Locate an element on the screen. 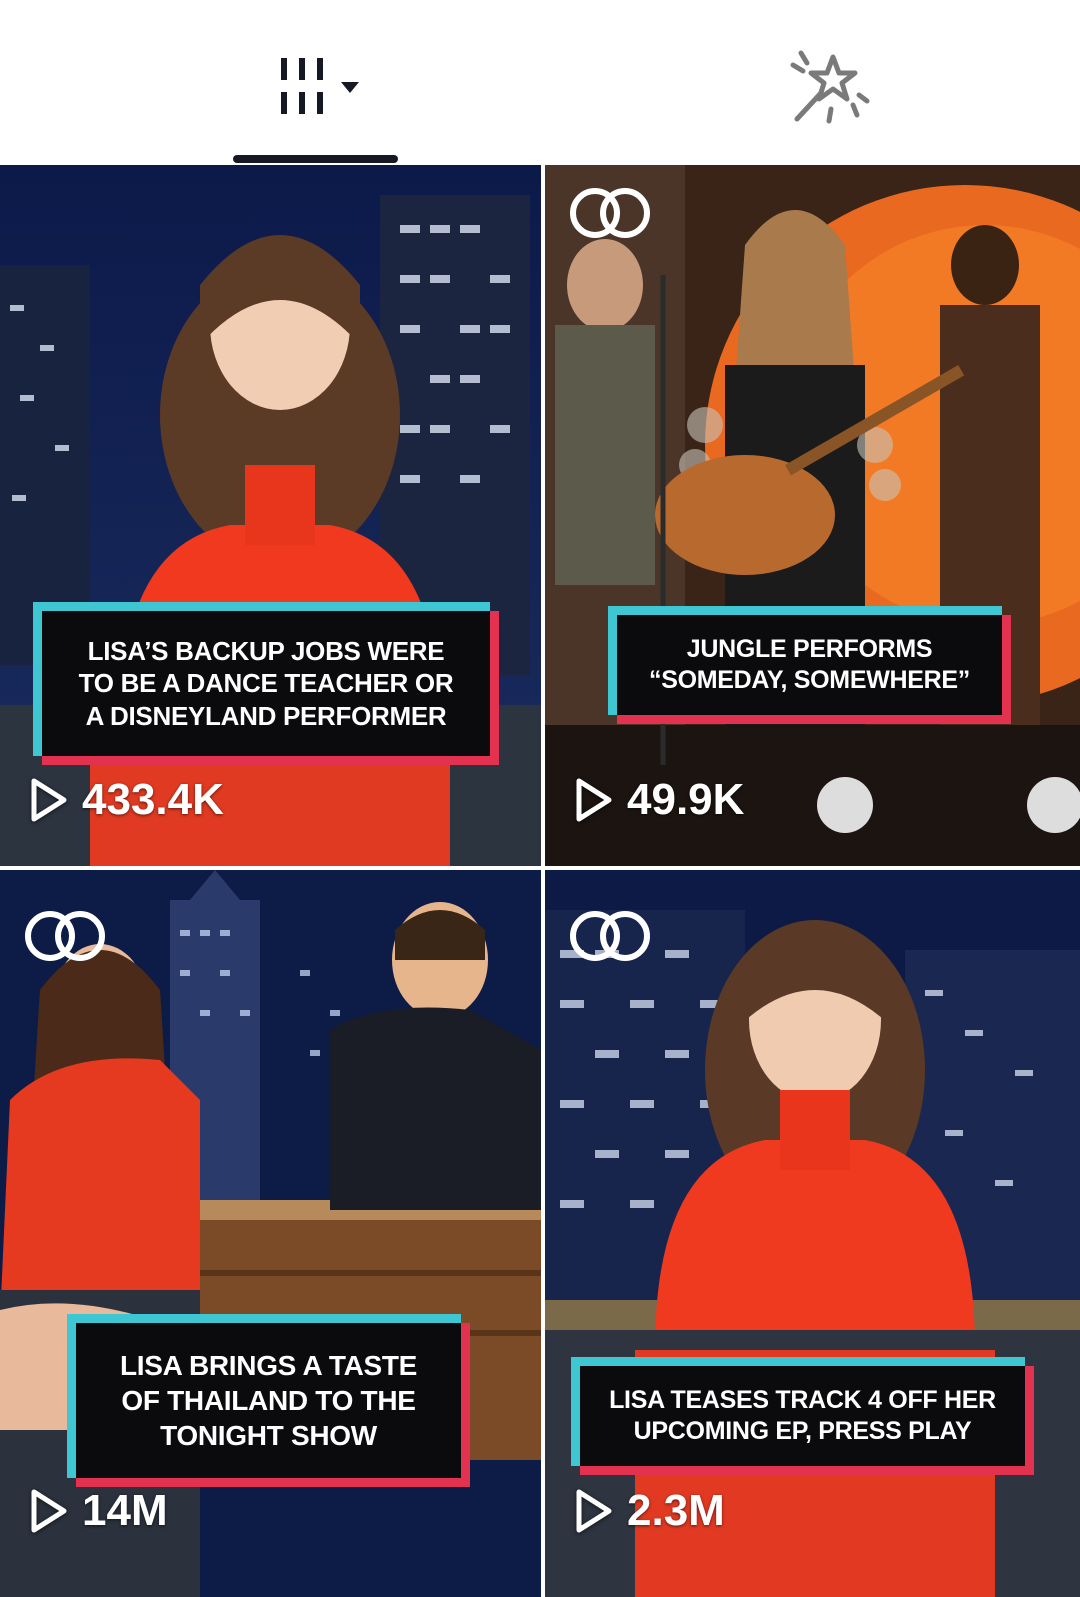 The width and height of the screenshot is (1080, 1597). grid-bars-icon is located at coordinates (320, 86).